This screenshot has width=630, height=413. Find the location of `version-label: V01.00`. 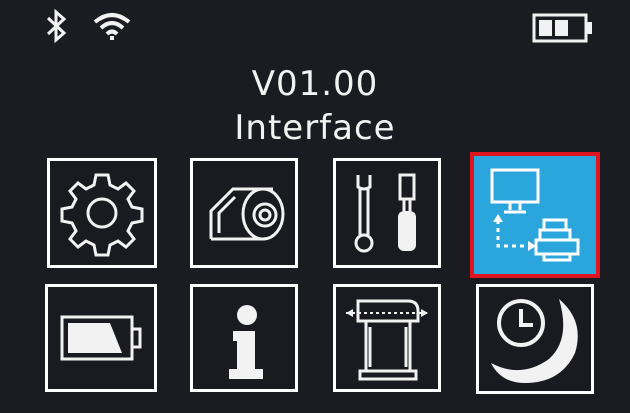

version-label: V01.00 is located at coordinates (315, 84).